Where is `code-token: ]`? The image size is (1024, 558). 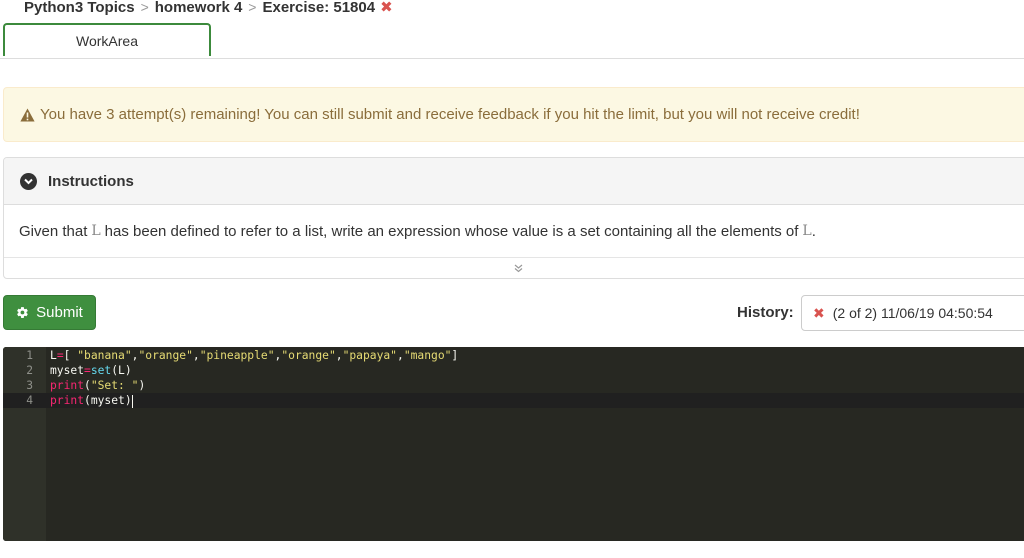 code-token: ] is located at coordinates (455, 355).